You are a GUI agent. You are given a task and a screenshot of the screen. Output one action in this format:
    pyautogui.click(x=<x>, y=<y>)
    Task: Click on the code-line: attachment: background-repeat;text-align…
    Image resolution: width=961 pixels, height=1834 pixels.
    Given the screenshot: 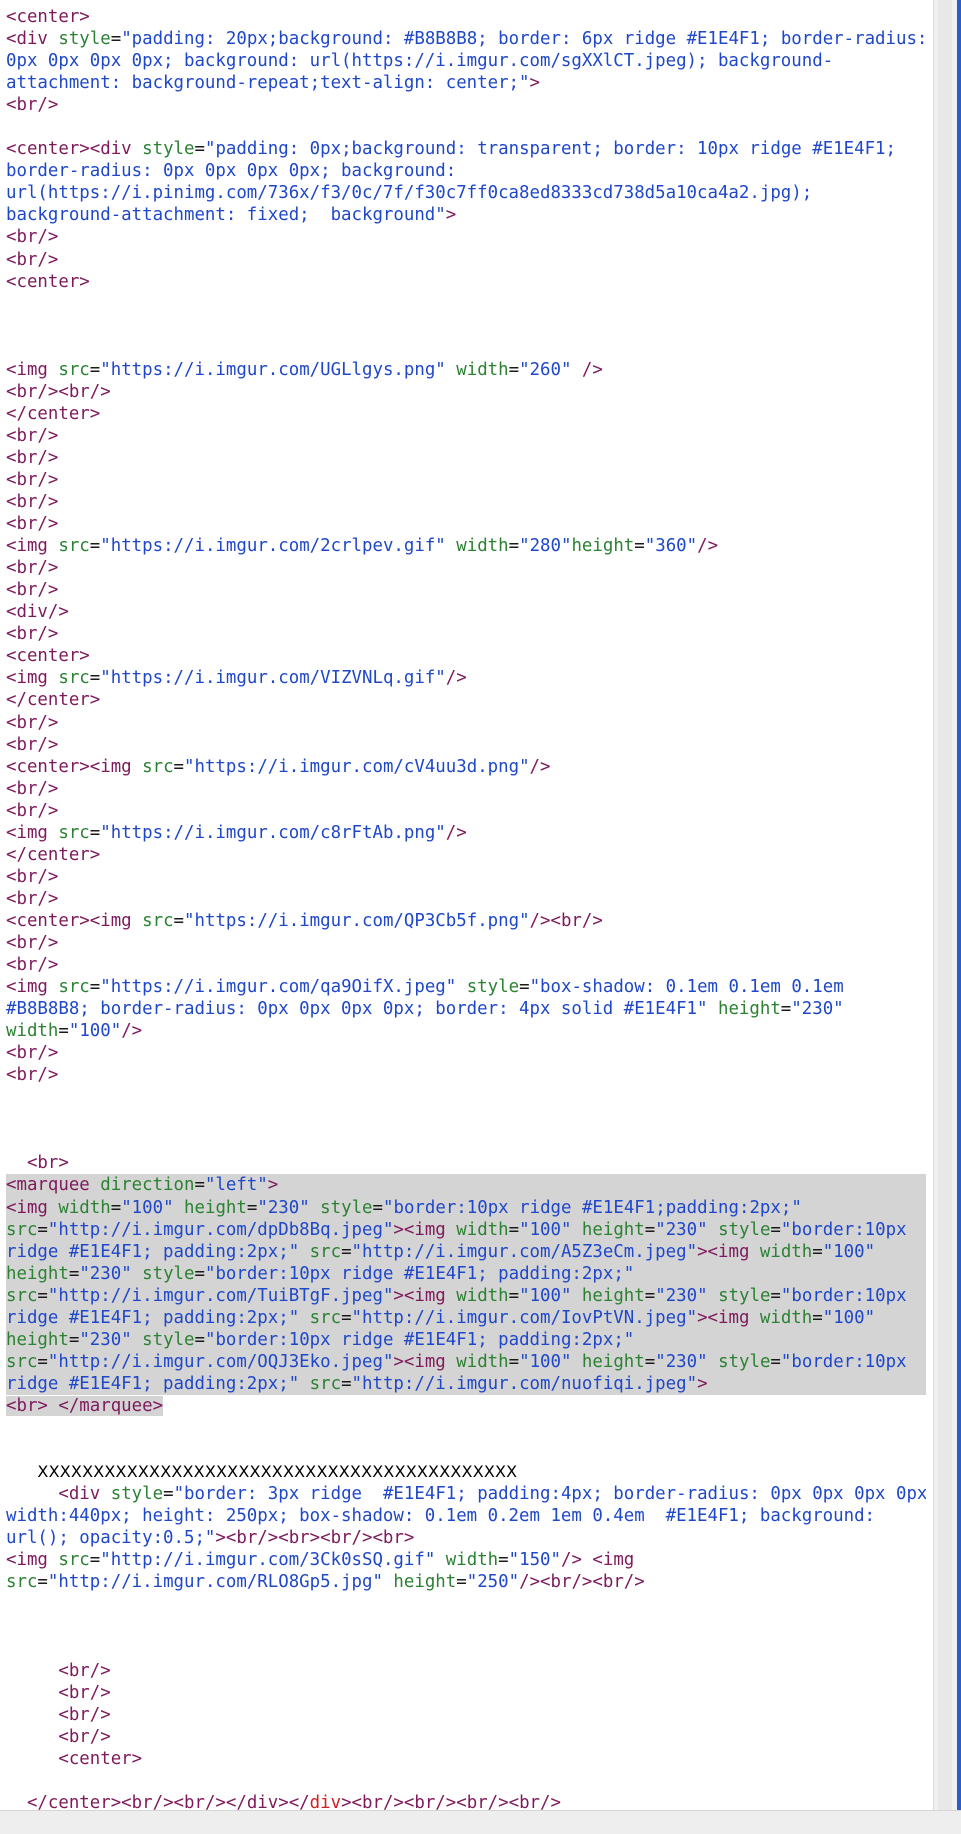 What is the action you would take?
    pyautogui.click(x=466, y=83)
    